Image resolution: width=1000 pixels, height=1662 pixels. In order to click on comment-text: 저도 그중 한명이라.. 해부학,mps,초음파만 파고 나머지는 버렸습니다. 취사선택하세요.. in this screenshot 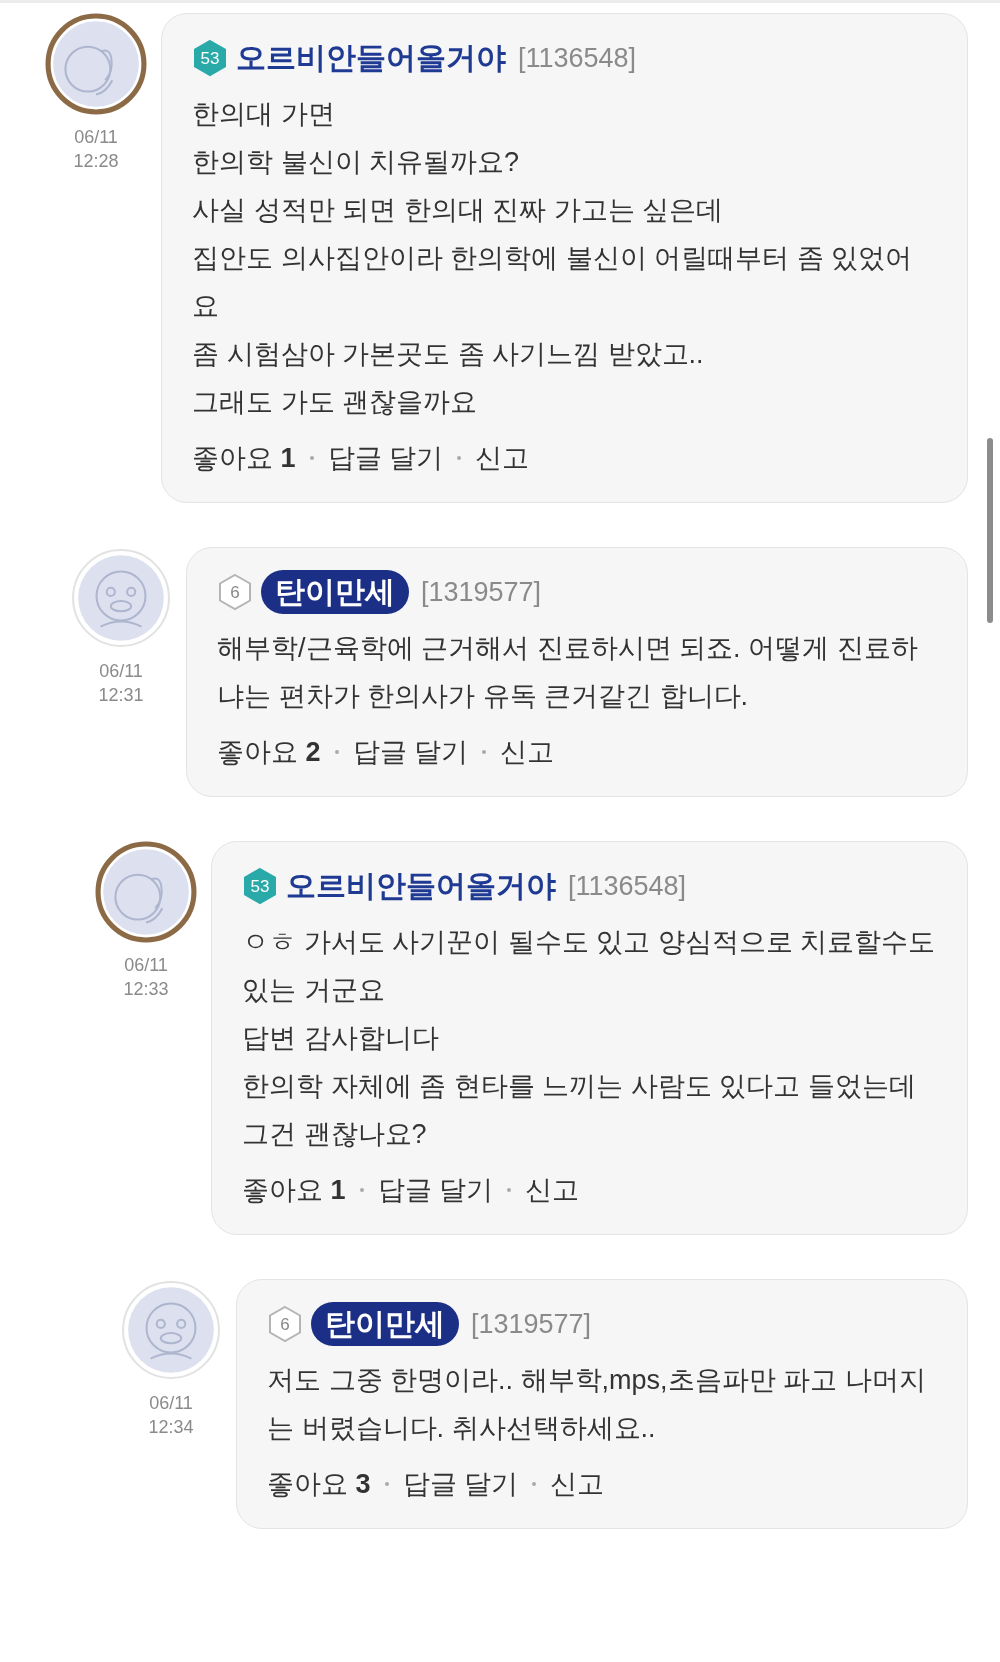, I will do `click(597, 1404)`.